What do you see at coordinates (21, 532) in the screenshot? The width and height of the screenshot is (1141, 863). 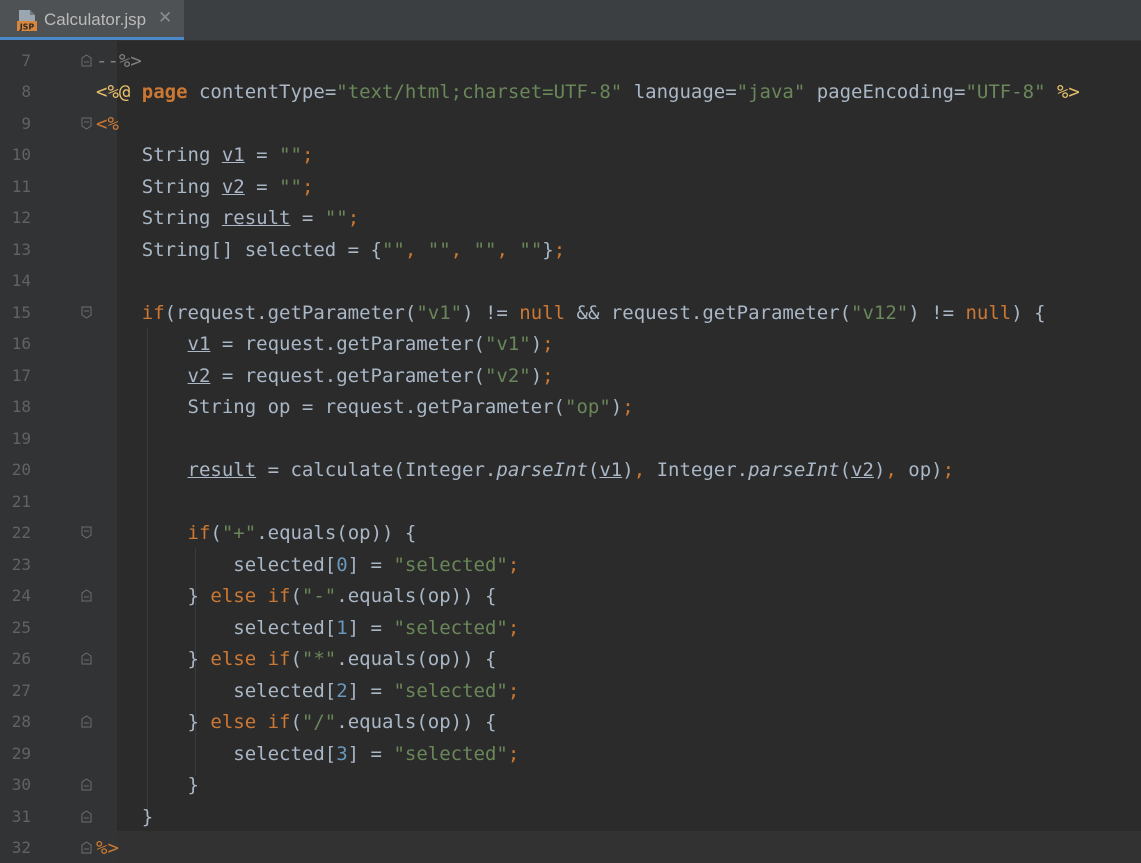 I see `line-number: 22` at bounding box center [21, 532].